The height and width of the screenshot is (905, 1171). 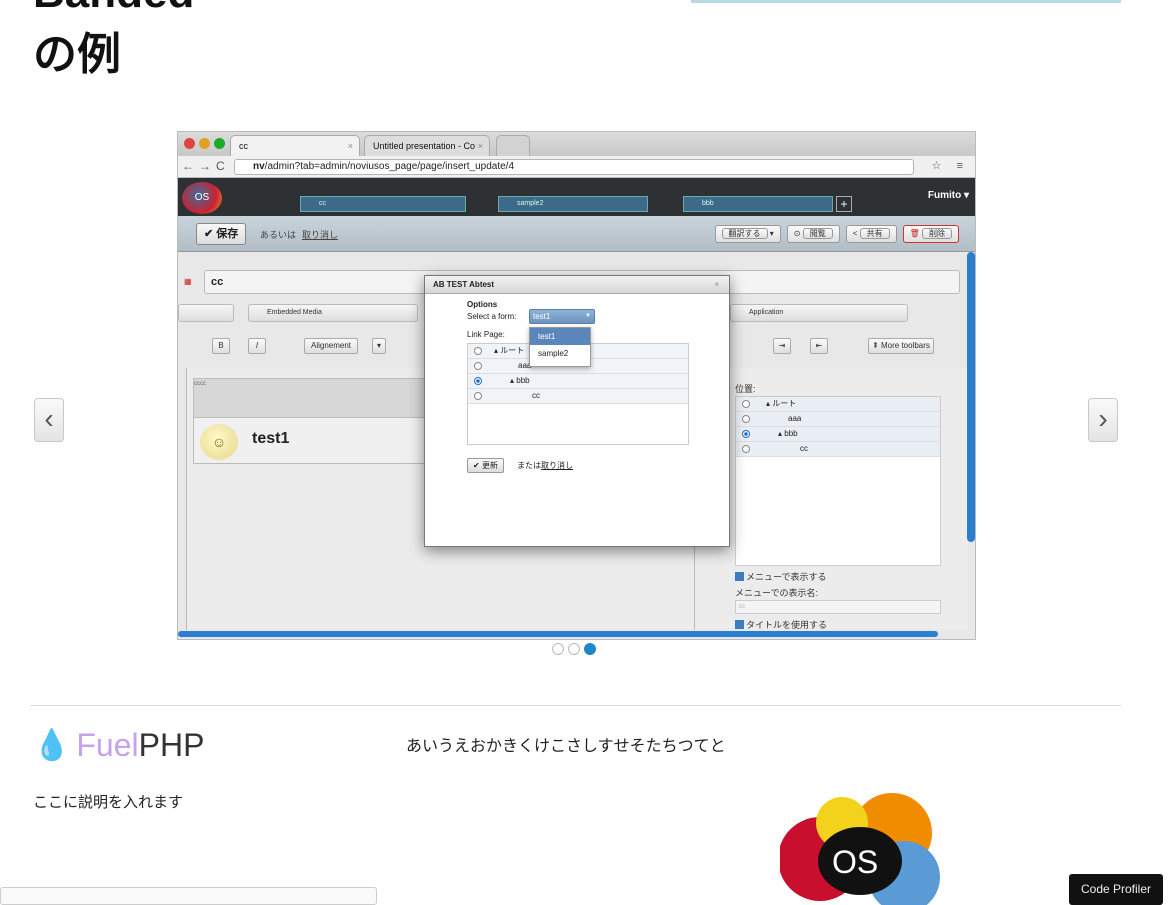 What do you see at coordinates (766, 312) in the screenshot?
I see `application-label: Application` at bounding box center [766, 312].